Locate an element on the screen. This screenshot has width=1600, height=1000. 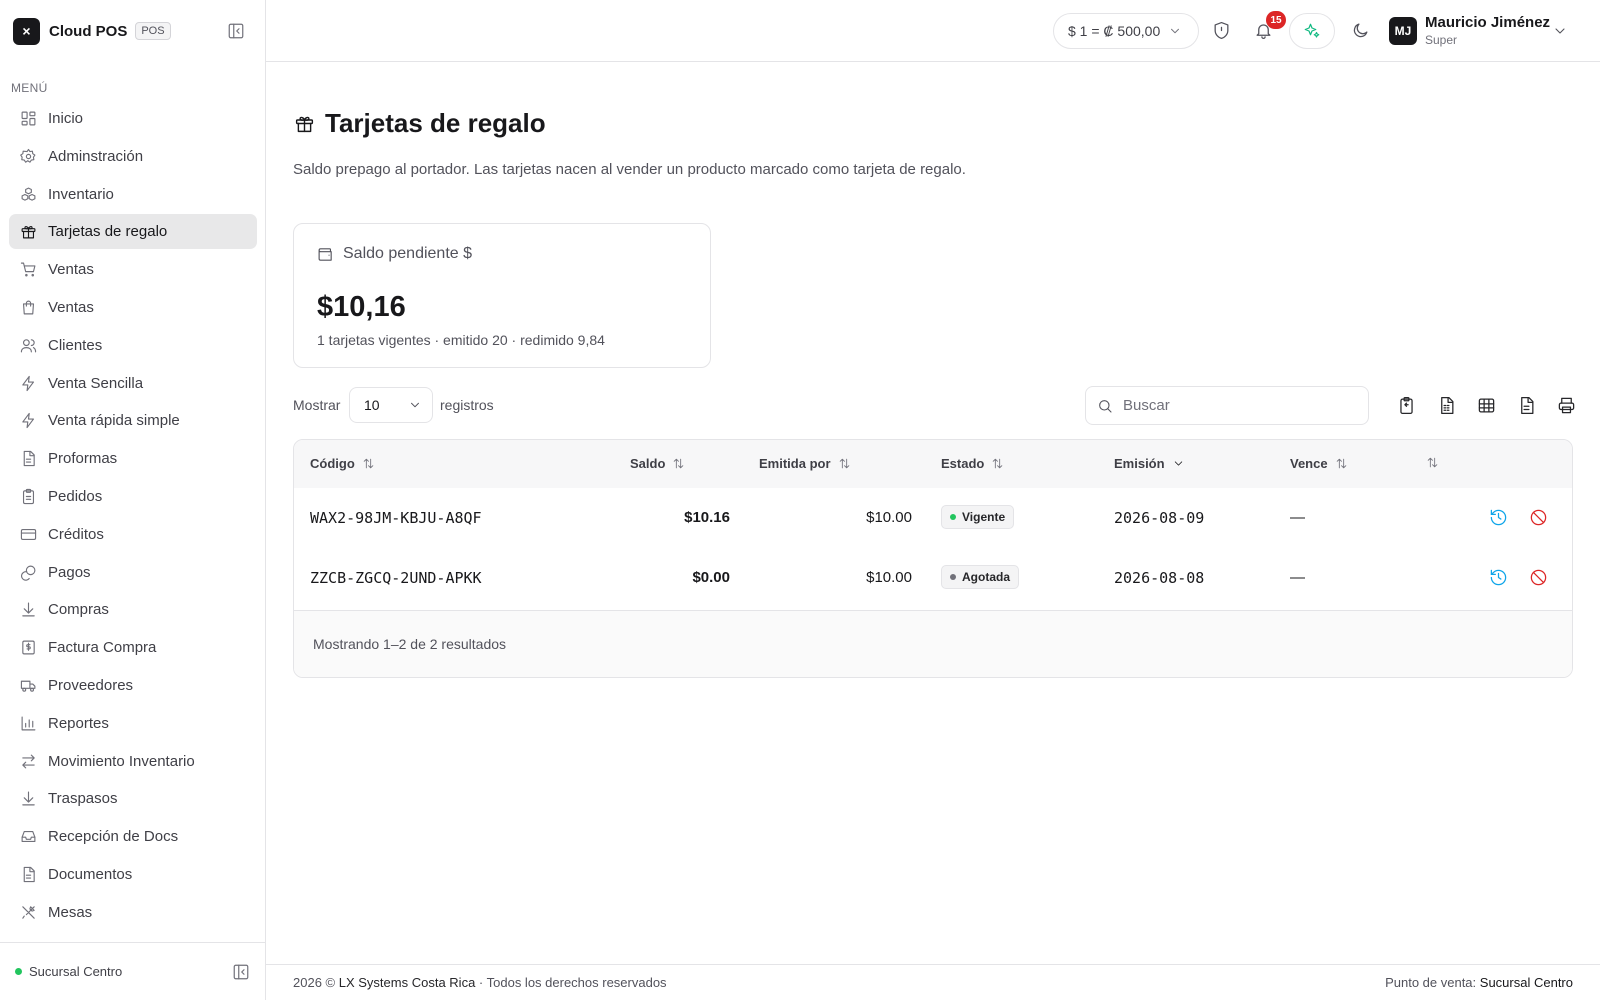
logo-icon: × is located at coordinates (26, 31).